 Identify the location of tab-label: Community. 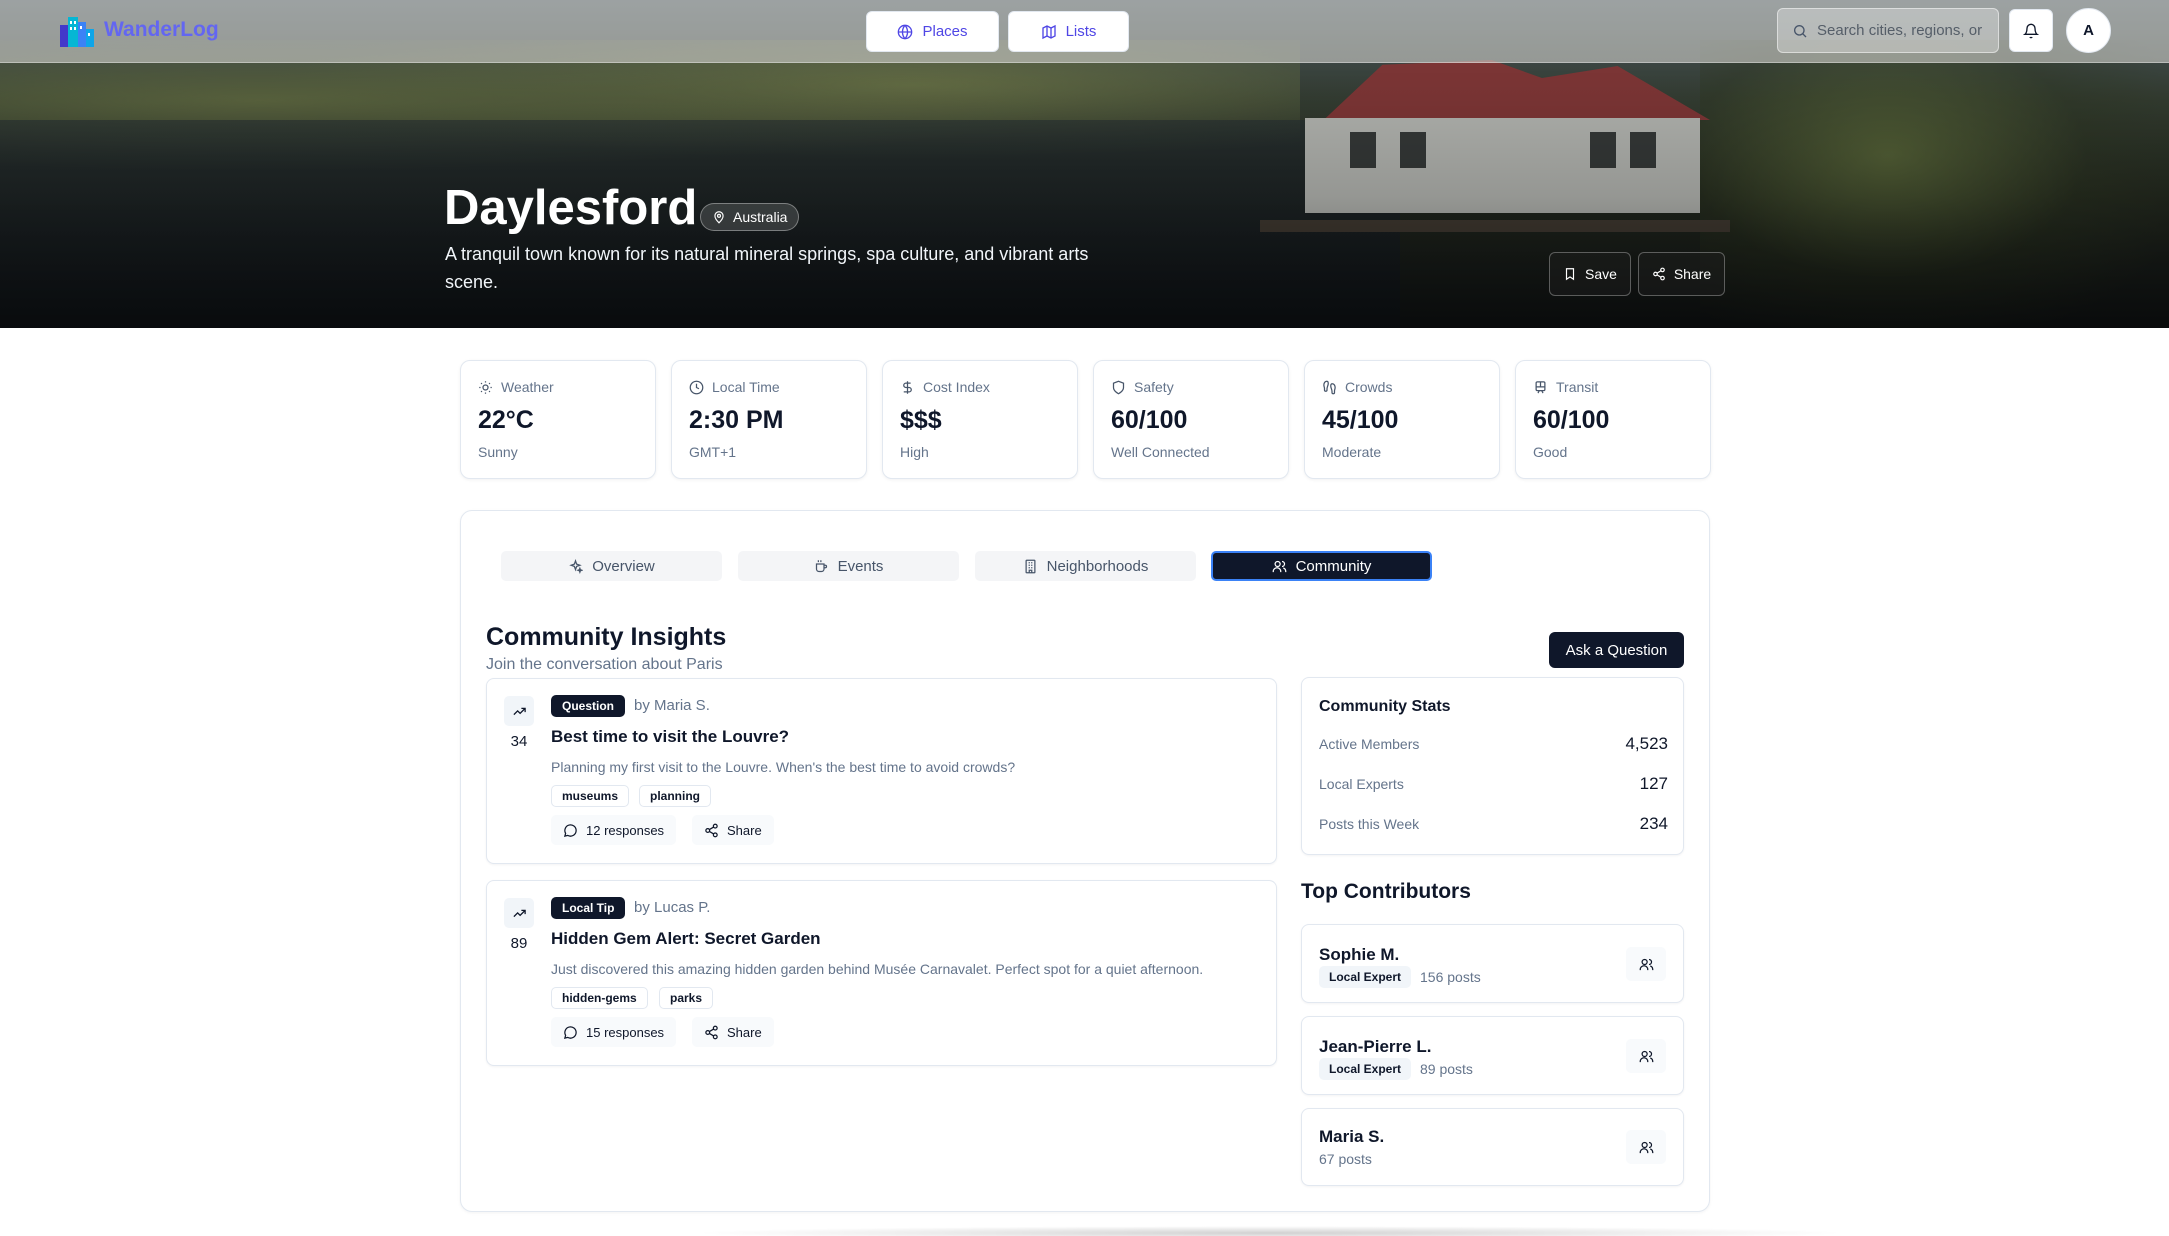
(1333, 566).